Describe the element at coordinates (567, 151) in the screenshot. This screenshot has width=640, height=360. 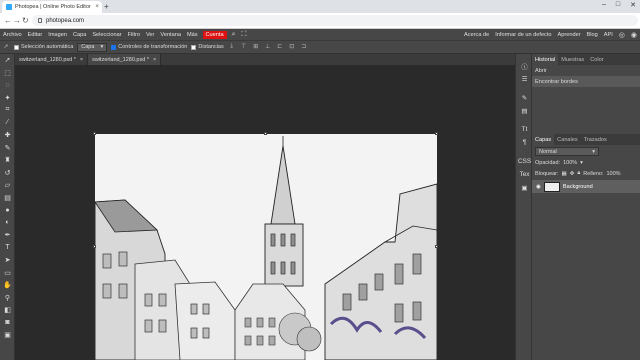
I see `blend-mode-select: Normal ▾` at that location.